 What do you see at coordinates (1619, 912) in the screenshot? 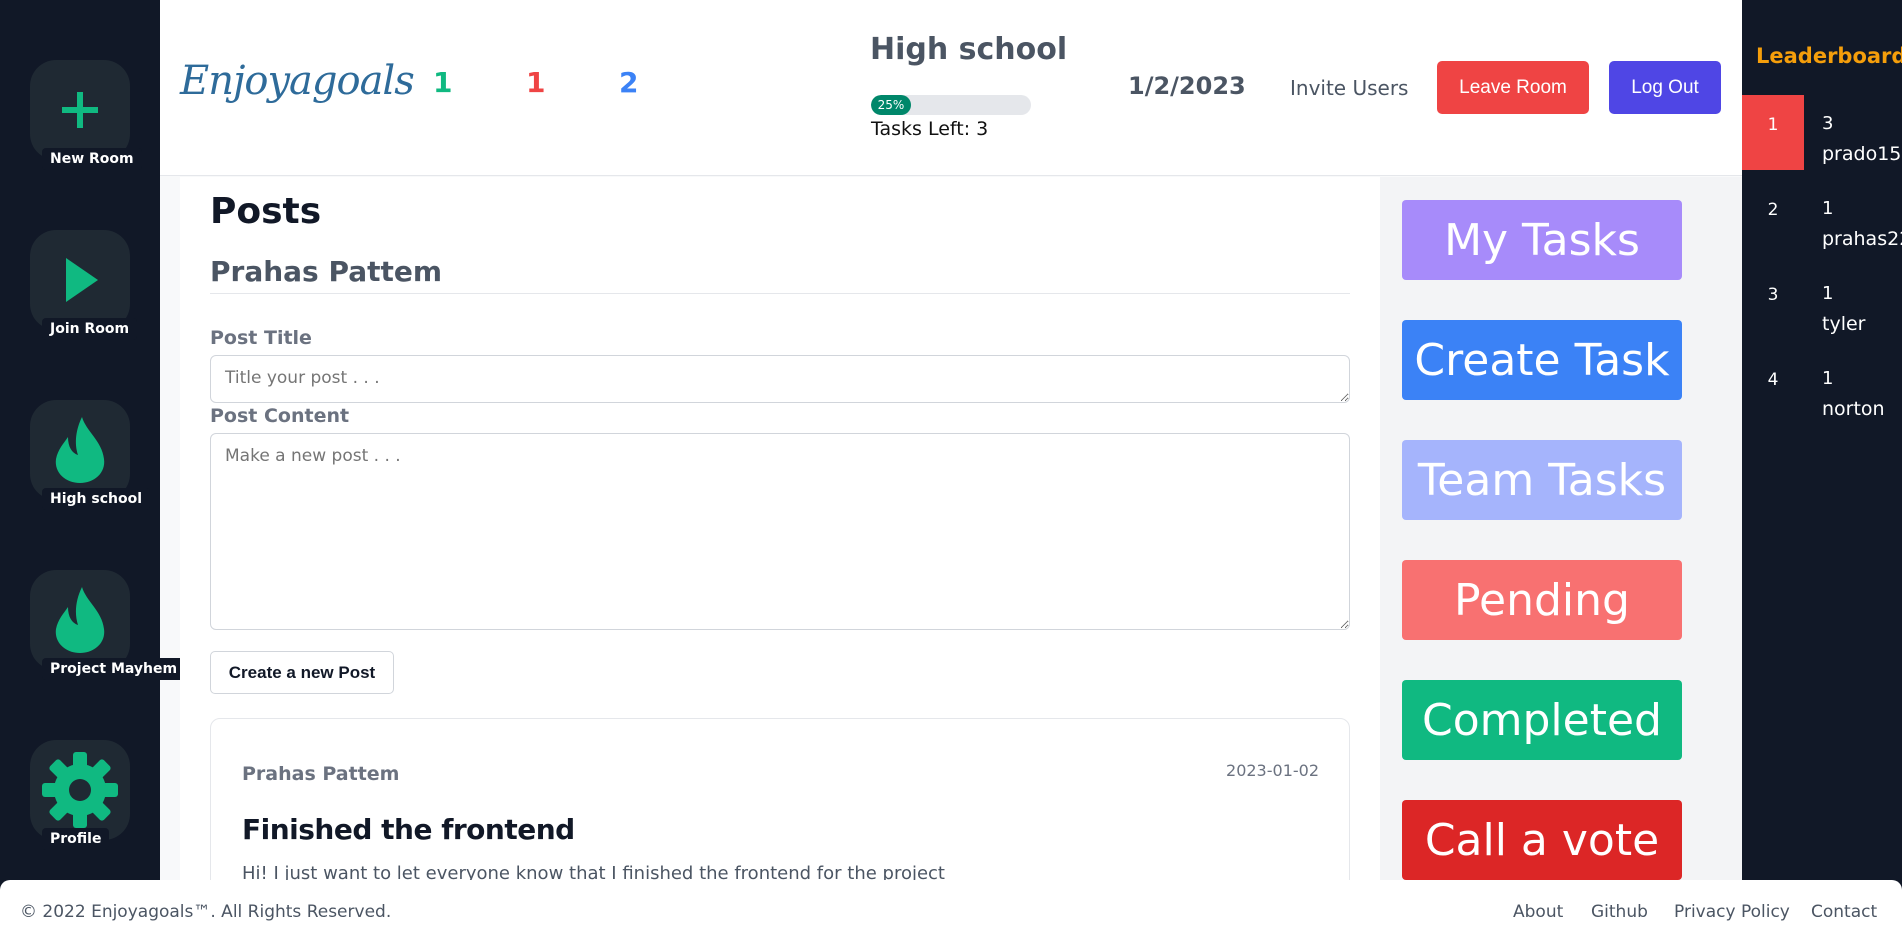
I see `footer-link-github: Github` at bounding box center [1619, 912].